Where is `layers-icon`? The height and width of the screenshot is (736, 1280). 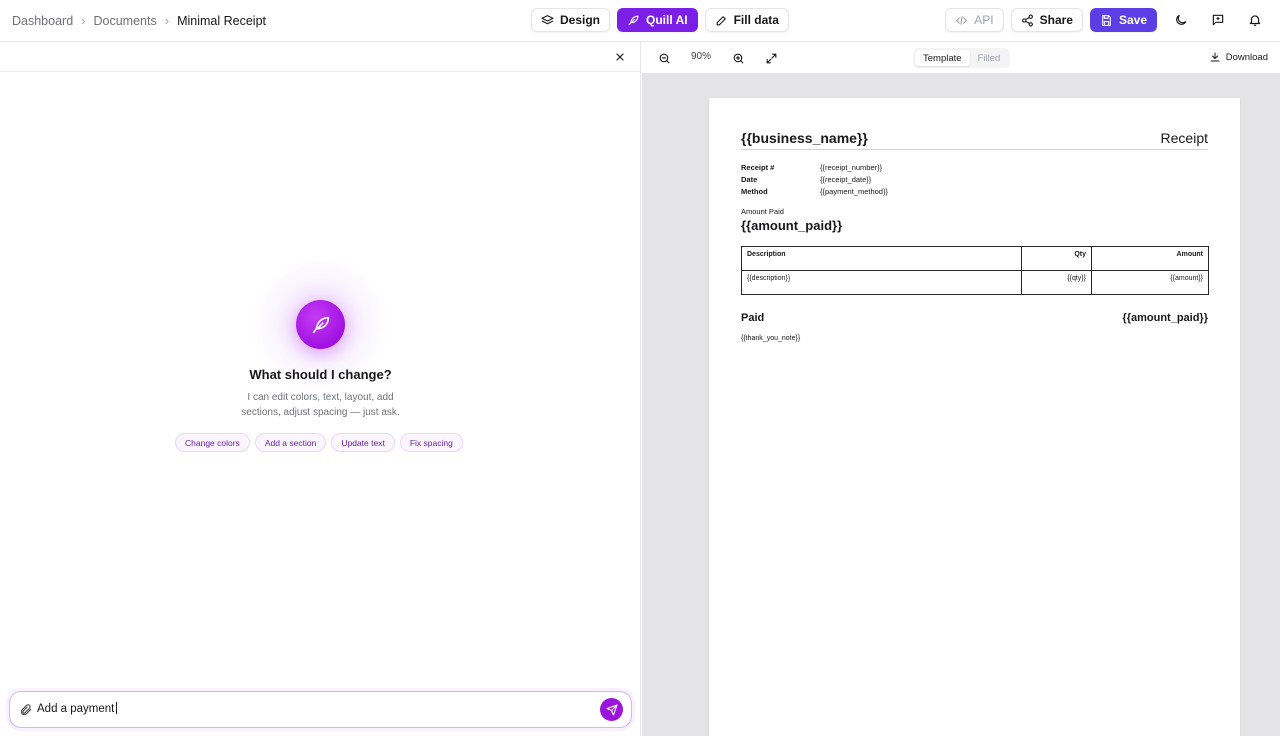
layers-icon is located at coordinates (547, 19).